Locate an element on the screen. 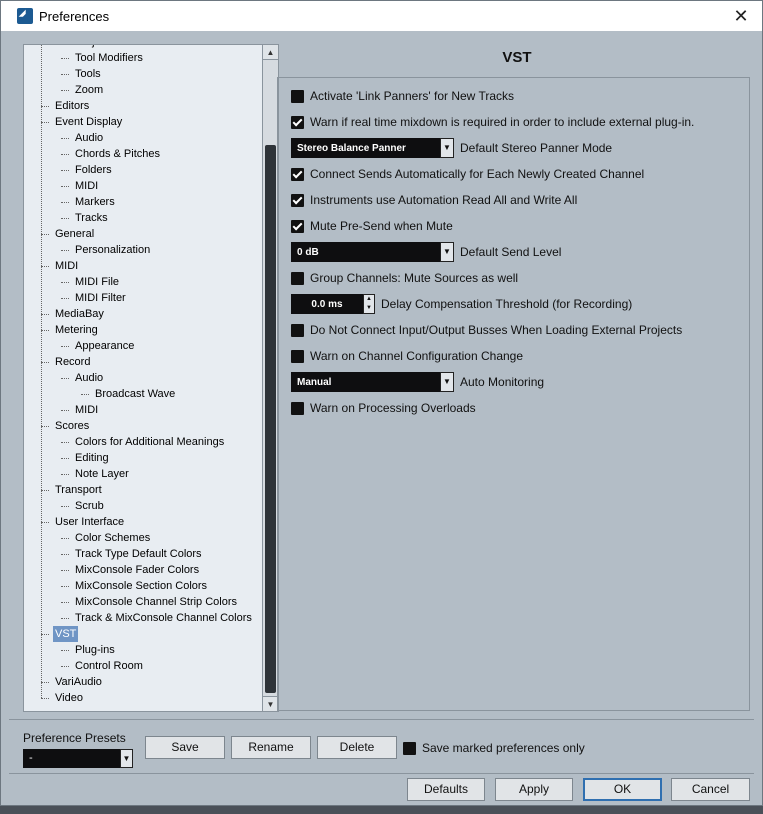 This screenshot has height=814, width=763. tree-item: Note Layer is located at coordinates (143, 474).